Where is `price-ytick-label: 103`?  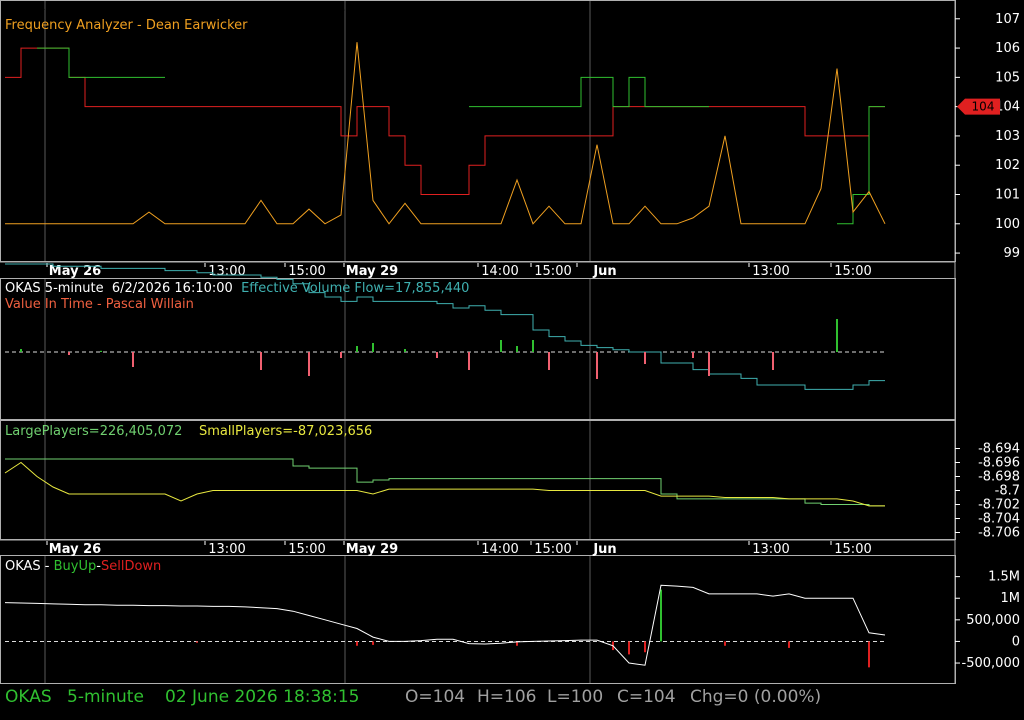
price-ytick-label: 103 is located at coordinates (1007, 136).